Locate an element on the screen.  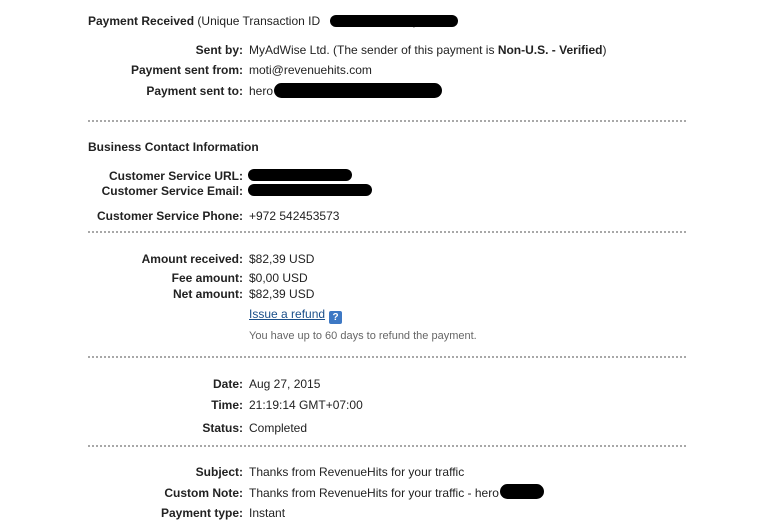
amount-received-value: $82,39 USD is located at coordinates (282, 259).